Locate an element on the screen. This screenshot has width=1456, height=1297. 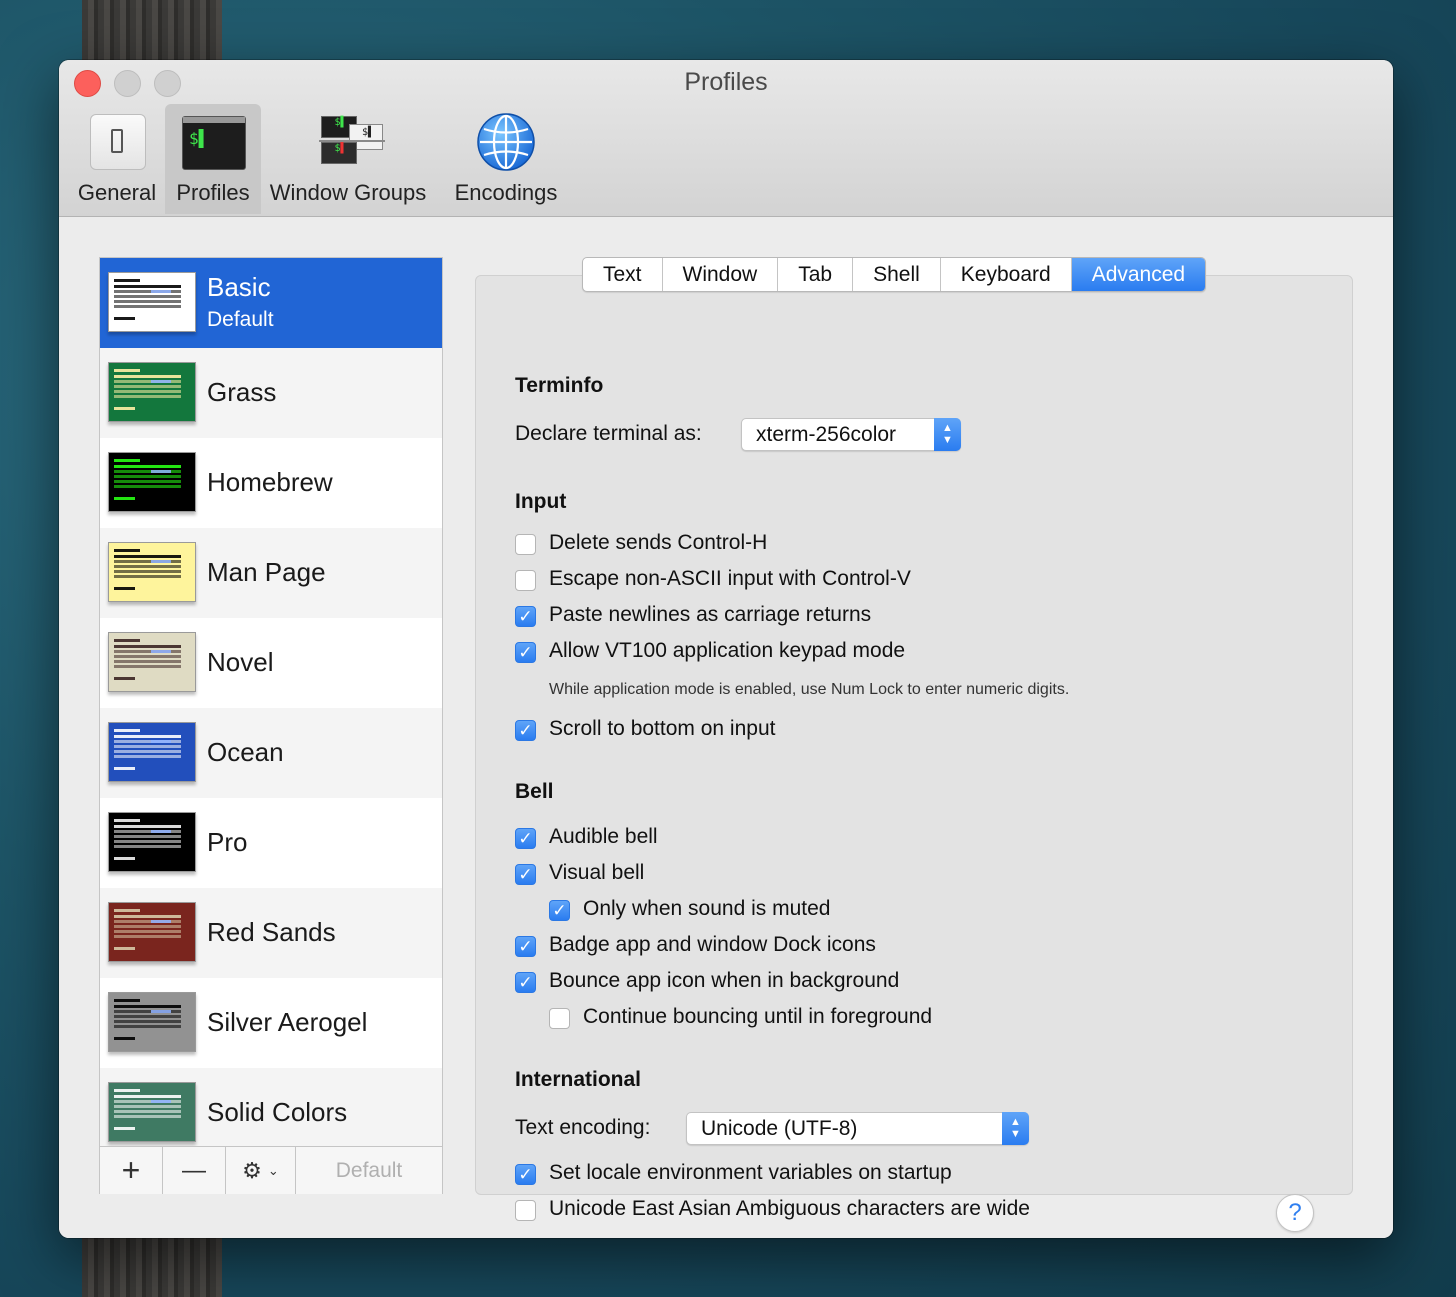
toolbar-profiles: $▌ Profiles is located at coordinates (213, 159).